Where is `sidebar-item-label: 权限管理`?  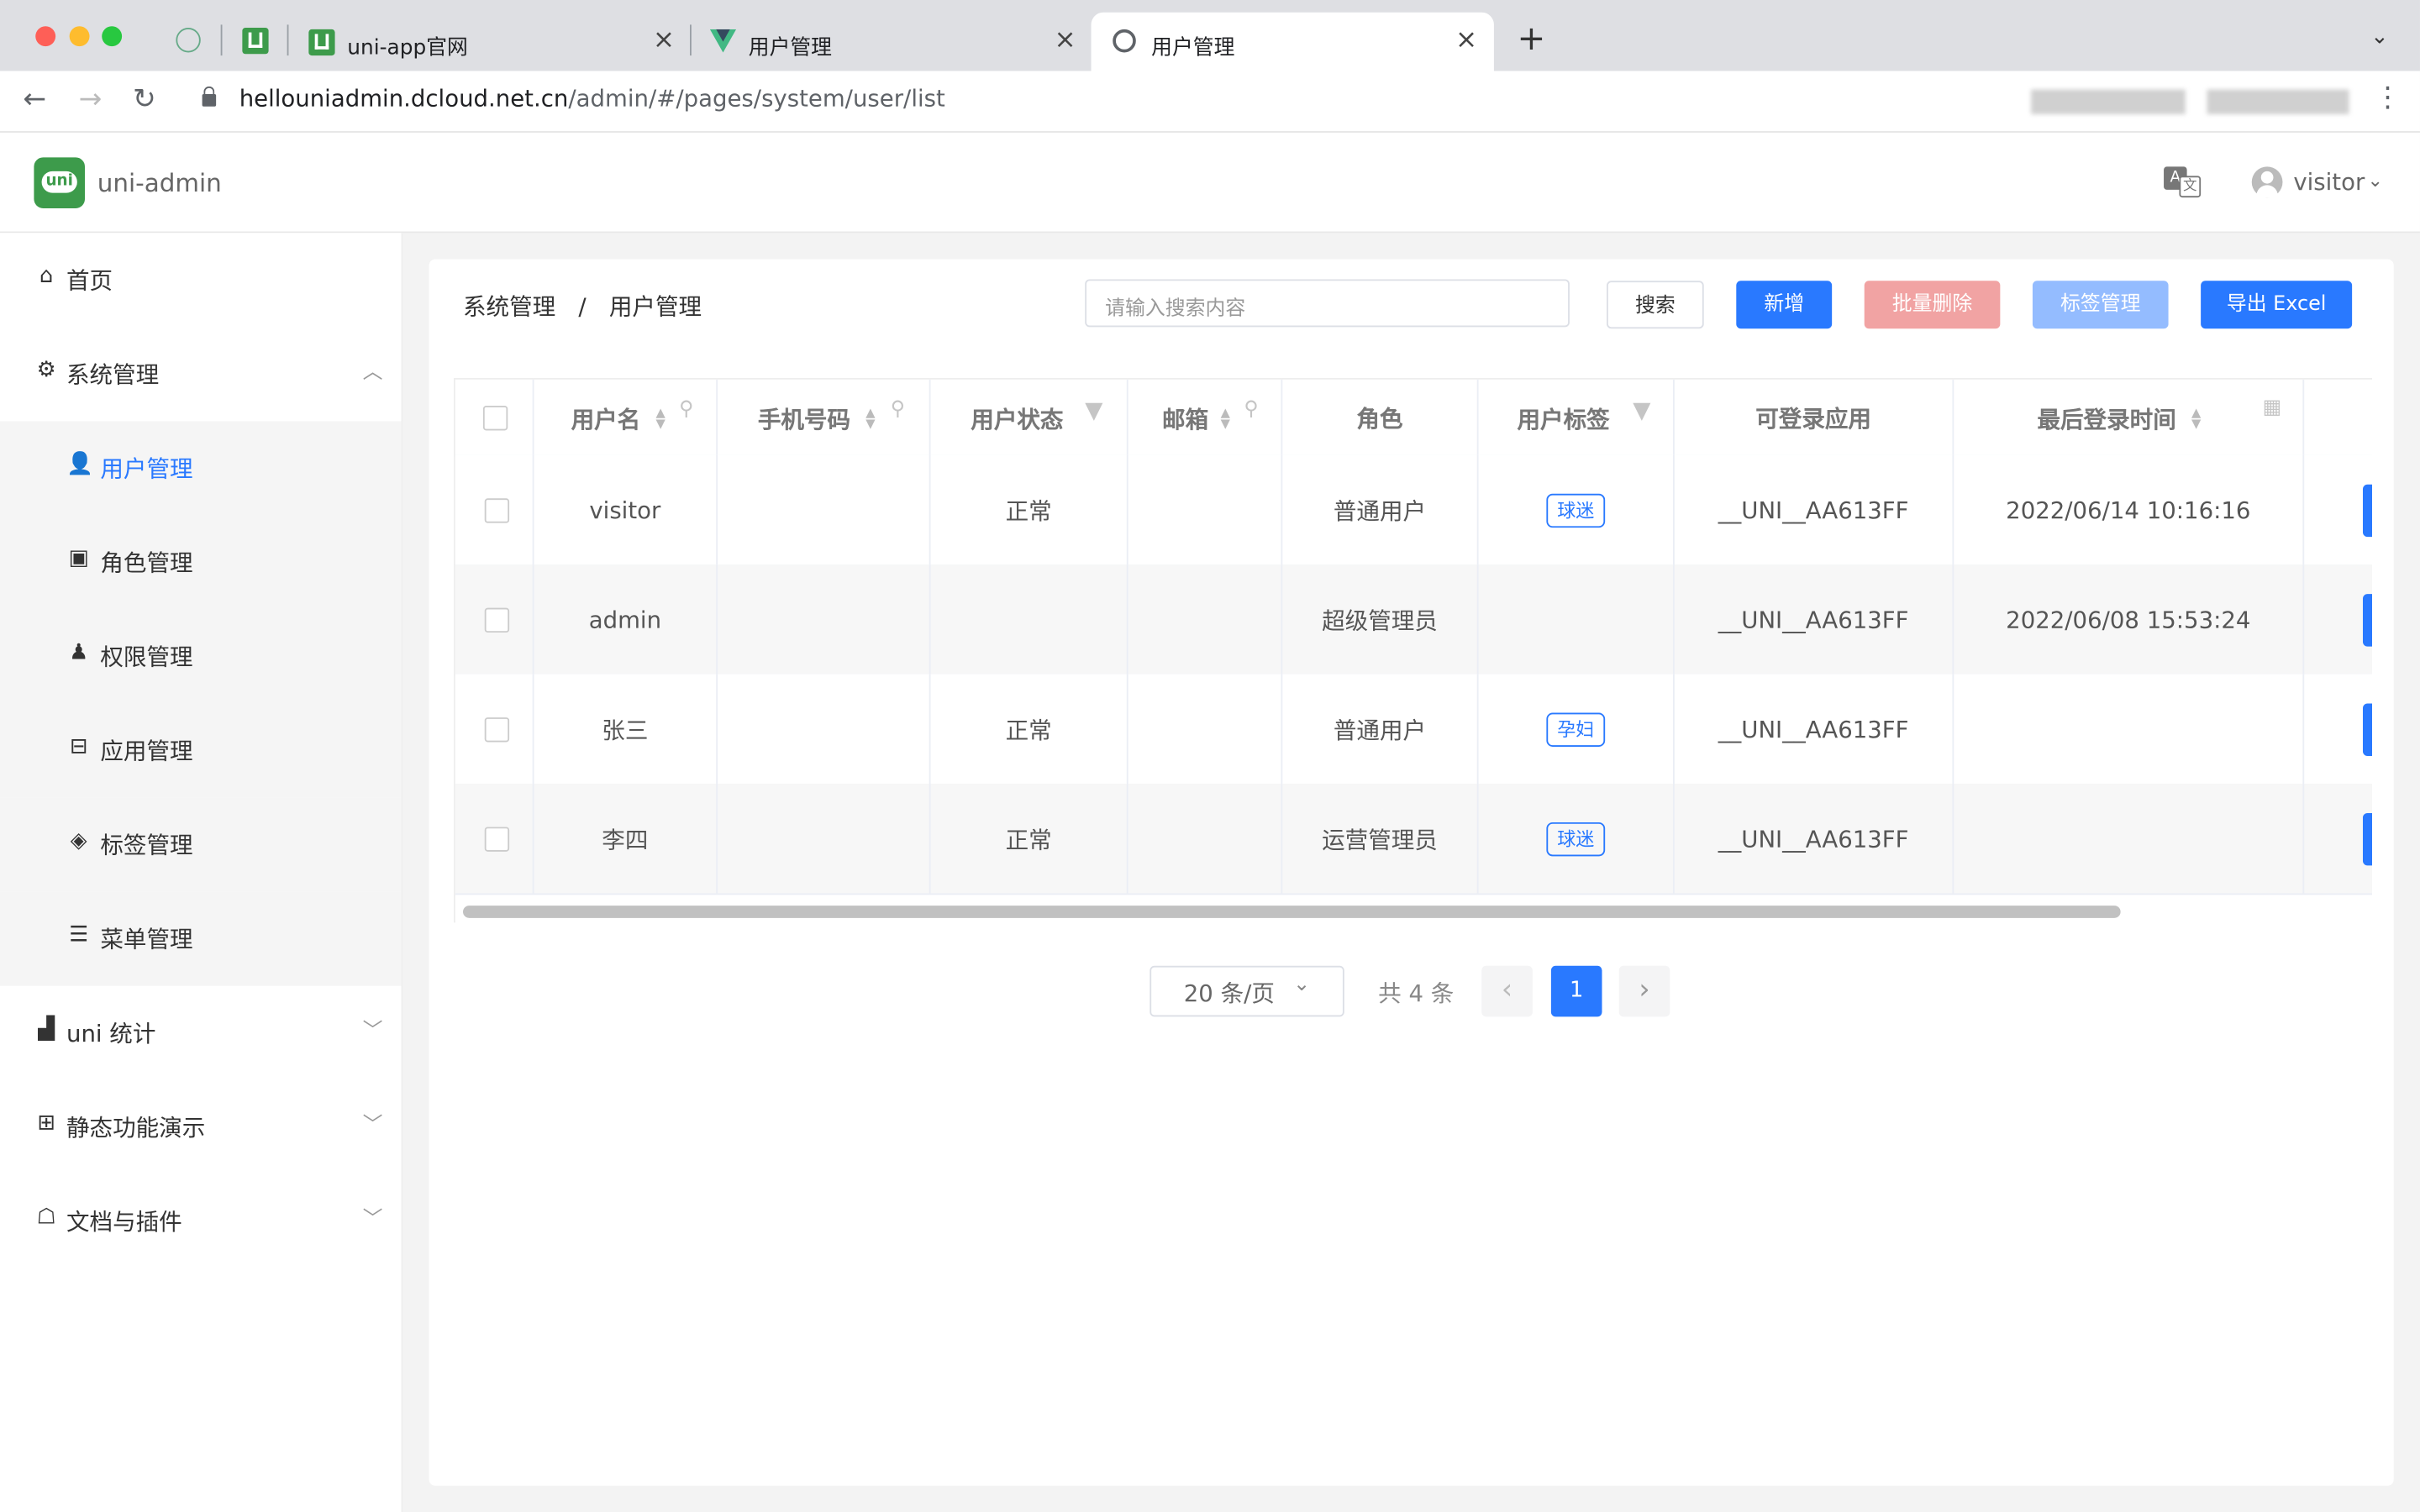
sidebar-item-label: 权限管理 is located at coordinates (146, 657).